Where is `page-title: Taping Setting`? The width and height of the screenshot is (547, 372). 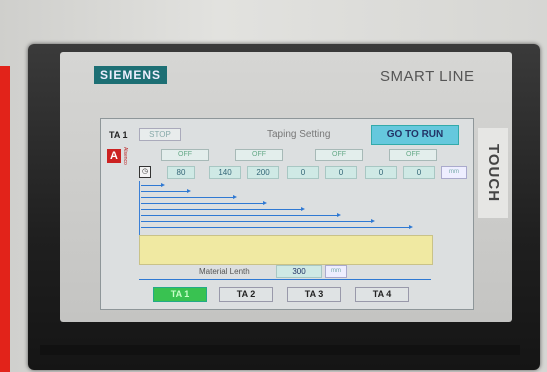 page-title: Taping Setting is located at coordinates (299, 134).